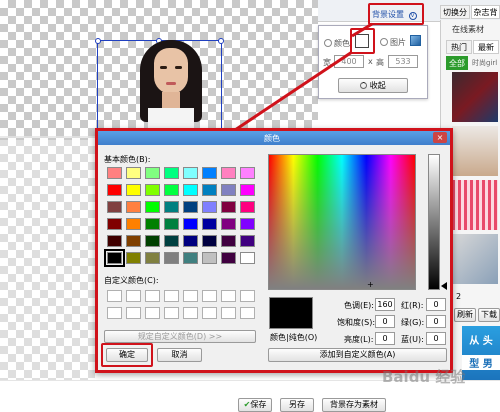 The width and height of the screenshot is (500, 412). Describe the element at coordinates (294, 337) in the screenshot. I see `solid-color-label: 颜色|纯色(O)` at that location.